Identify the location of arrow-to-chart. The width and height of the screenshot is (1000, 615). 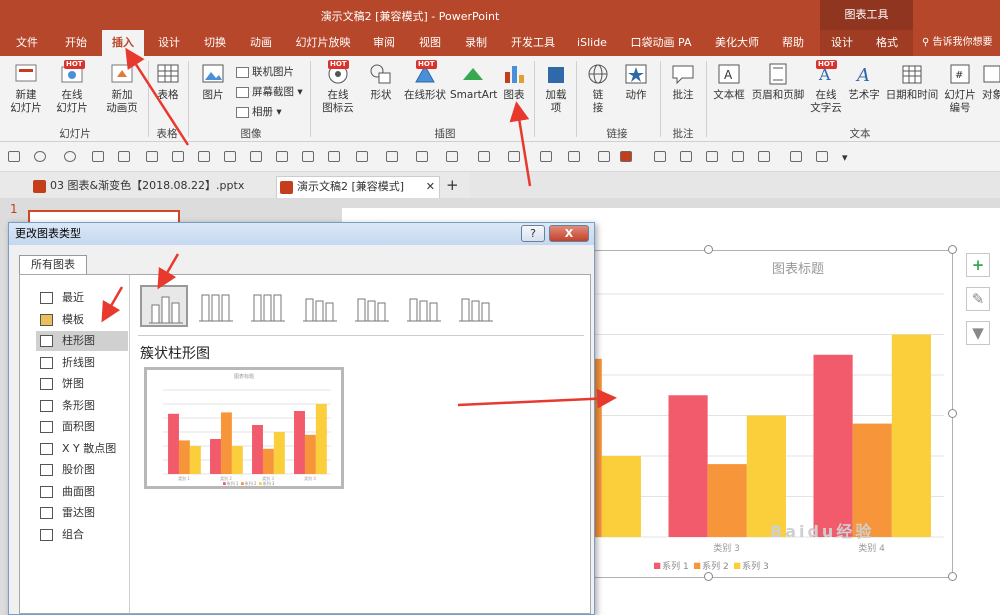
(537, 398).